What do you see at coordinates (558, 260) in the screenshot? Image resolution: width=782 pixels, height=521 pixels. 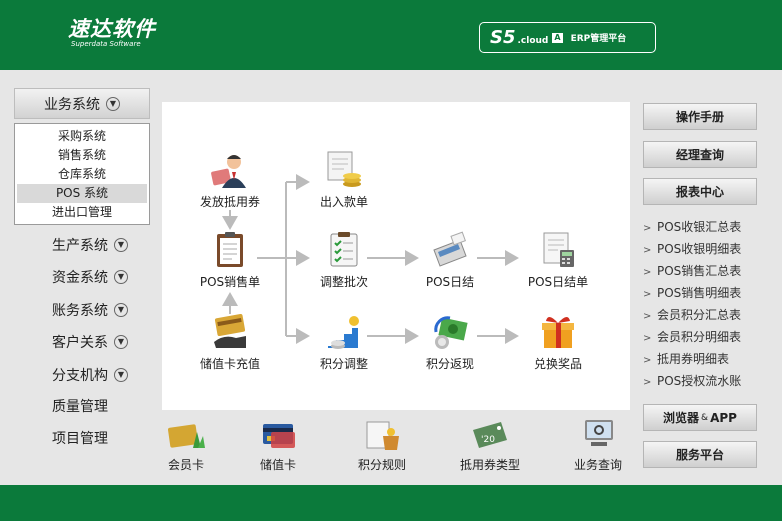 I see `node-pos-daily-report: POS日结单` at bounding box center [558, 260].